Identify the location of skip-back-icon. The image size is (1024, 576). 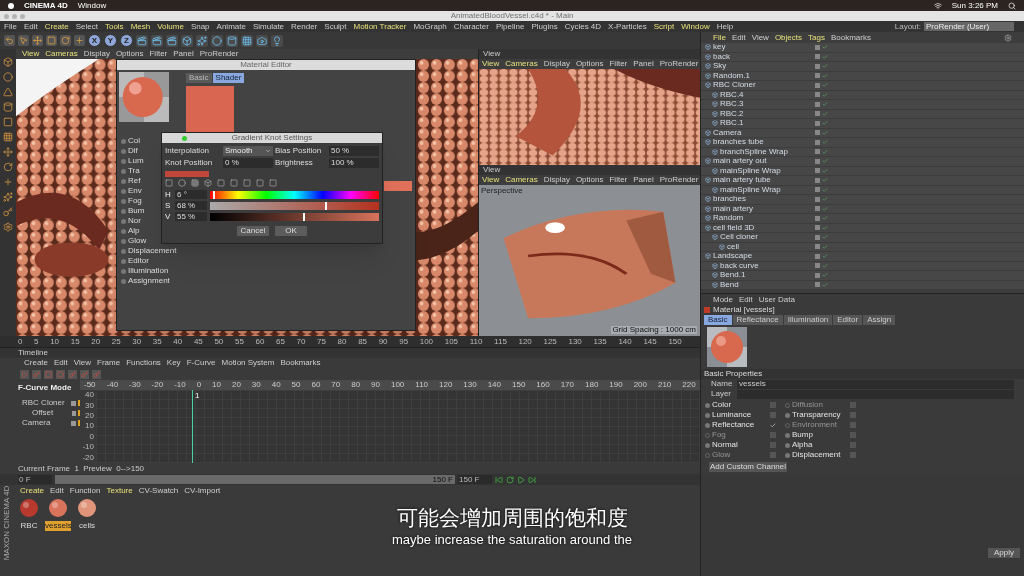
(499, 479).